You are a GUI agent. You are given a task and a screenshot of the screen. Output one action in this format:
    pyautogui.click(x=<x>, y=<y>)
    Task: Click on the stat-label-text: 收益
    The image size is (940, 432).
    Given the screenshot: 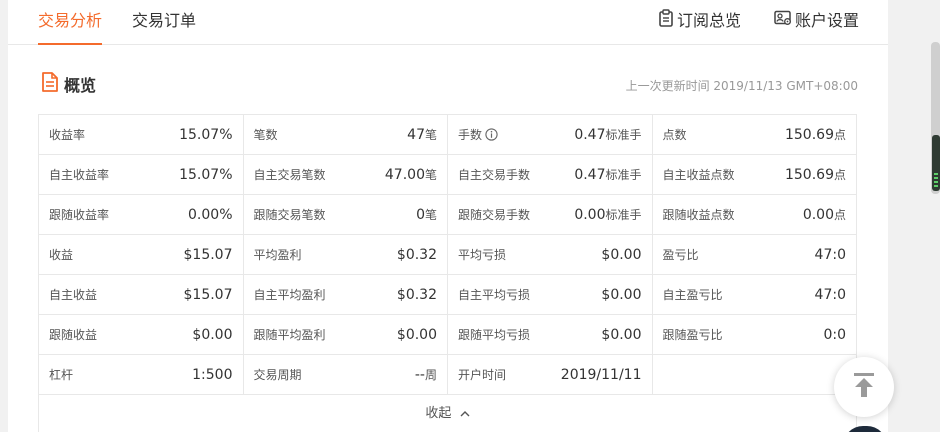 What is the action you would take?
    pyautogui.click(x=61, y=255)
    